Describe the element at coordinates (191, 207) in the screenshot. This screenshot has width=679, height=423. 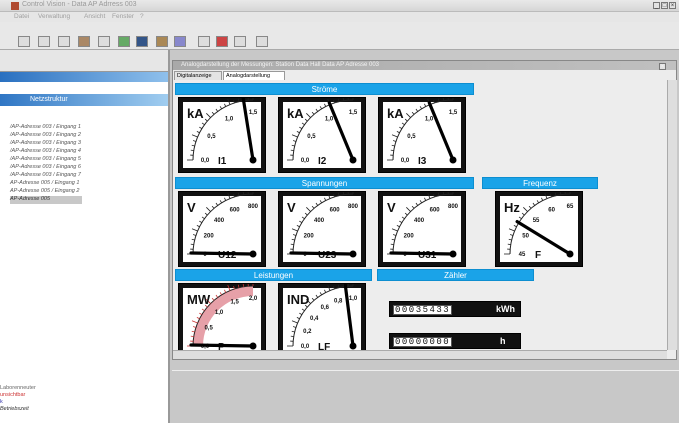
I see `gauge-unit: V` at that location.